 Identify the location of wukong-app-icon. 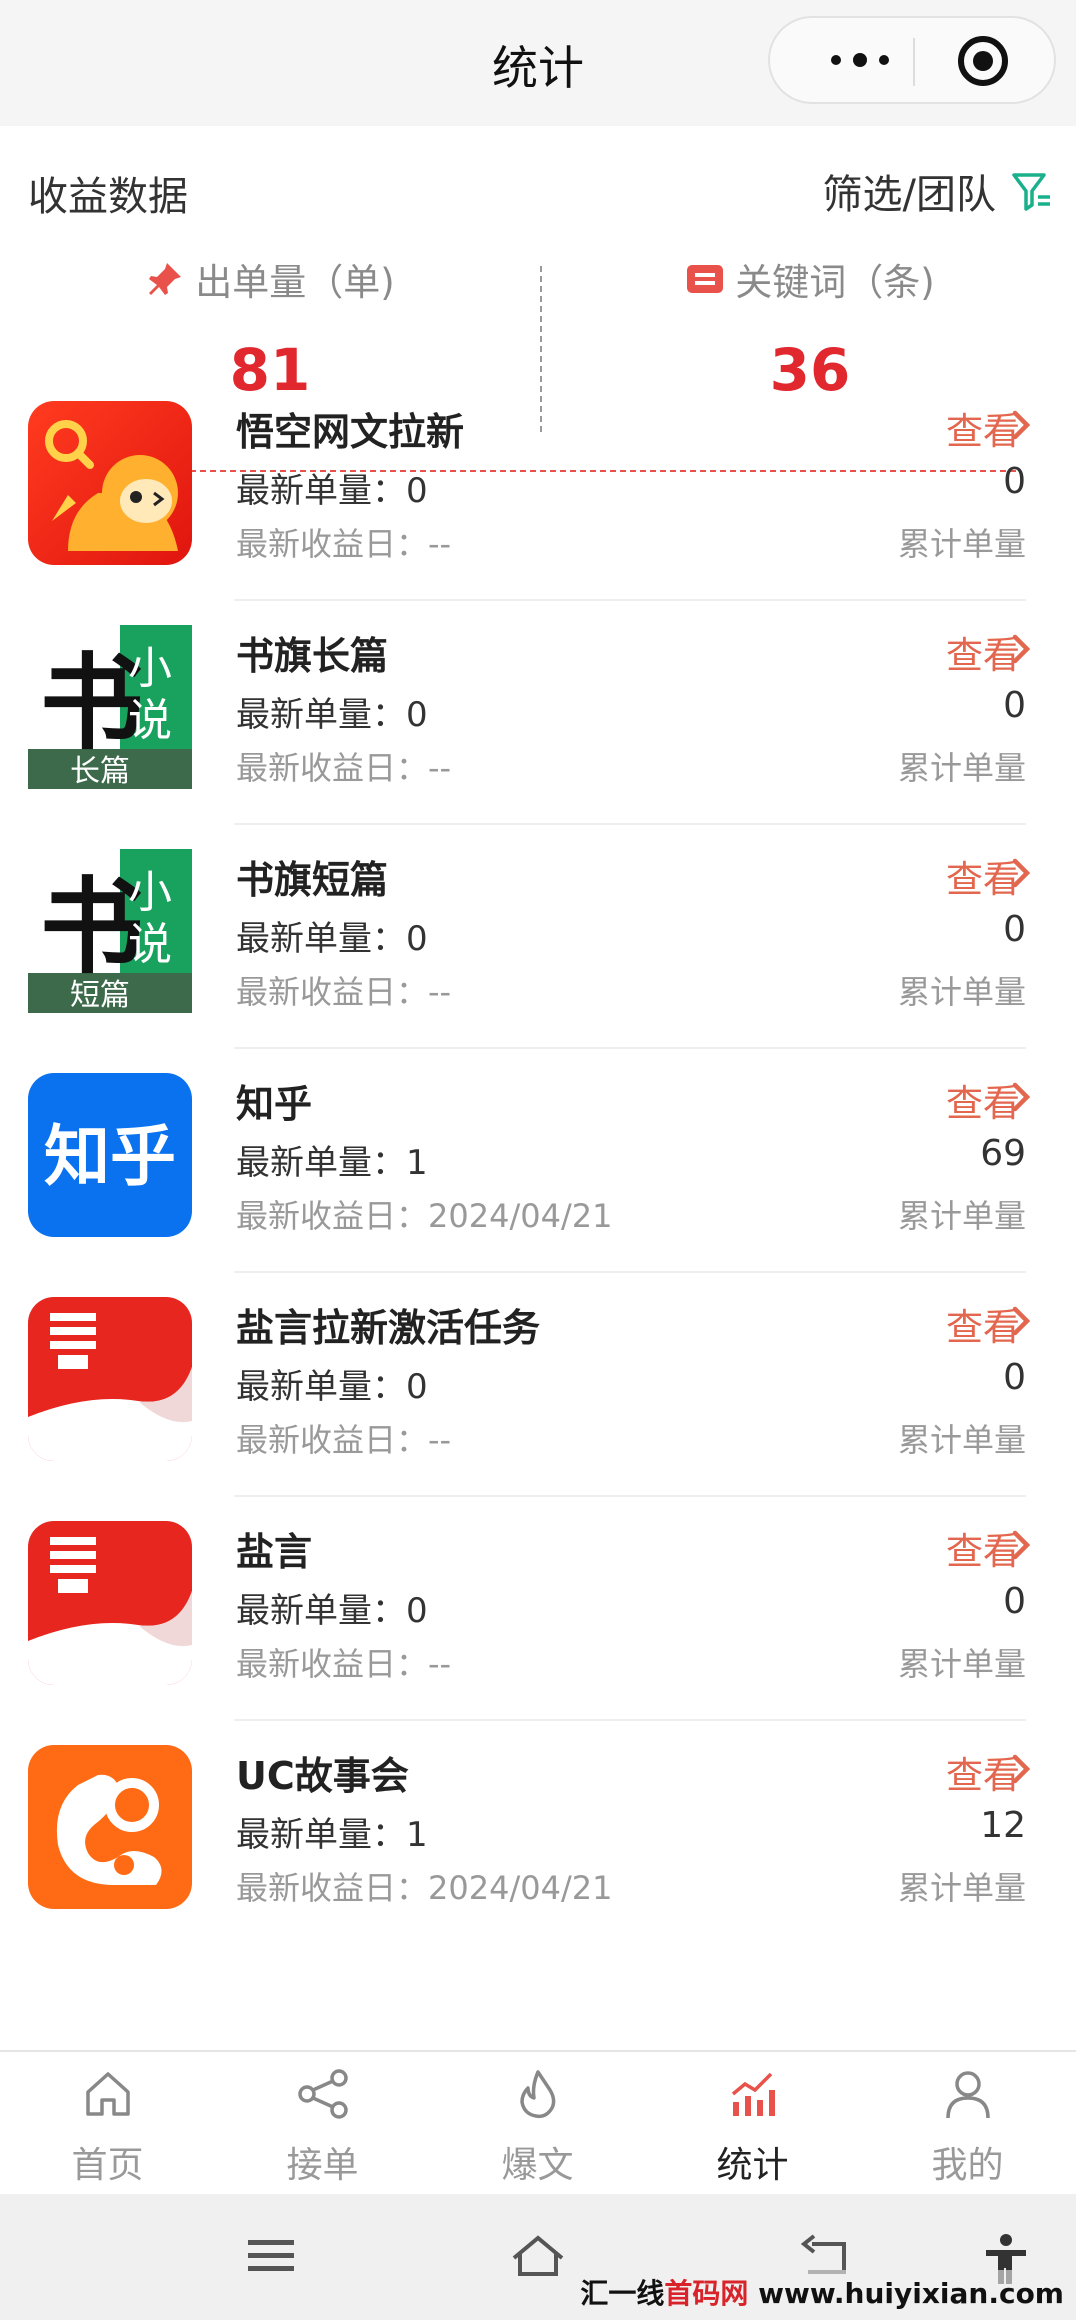
(110, 483).